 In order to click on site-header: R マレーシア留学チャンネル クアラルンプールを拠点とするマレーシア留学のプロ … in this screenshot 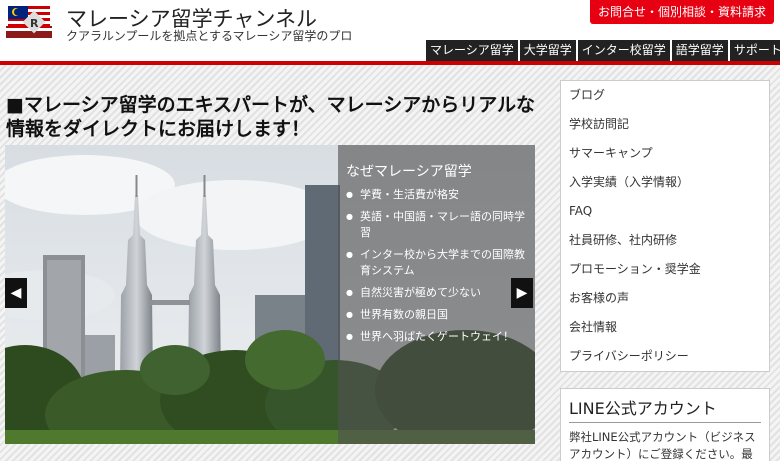, I will do `click(390, 31)`.